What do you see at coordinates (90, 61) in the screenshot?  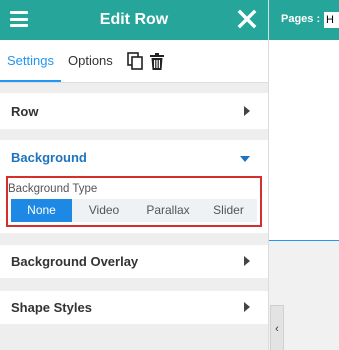 I see `tab-options: Options` at bounding box center [90, 61].